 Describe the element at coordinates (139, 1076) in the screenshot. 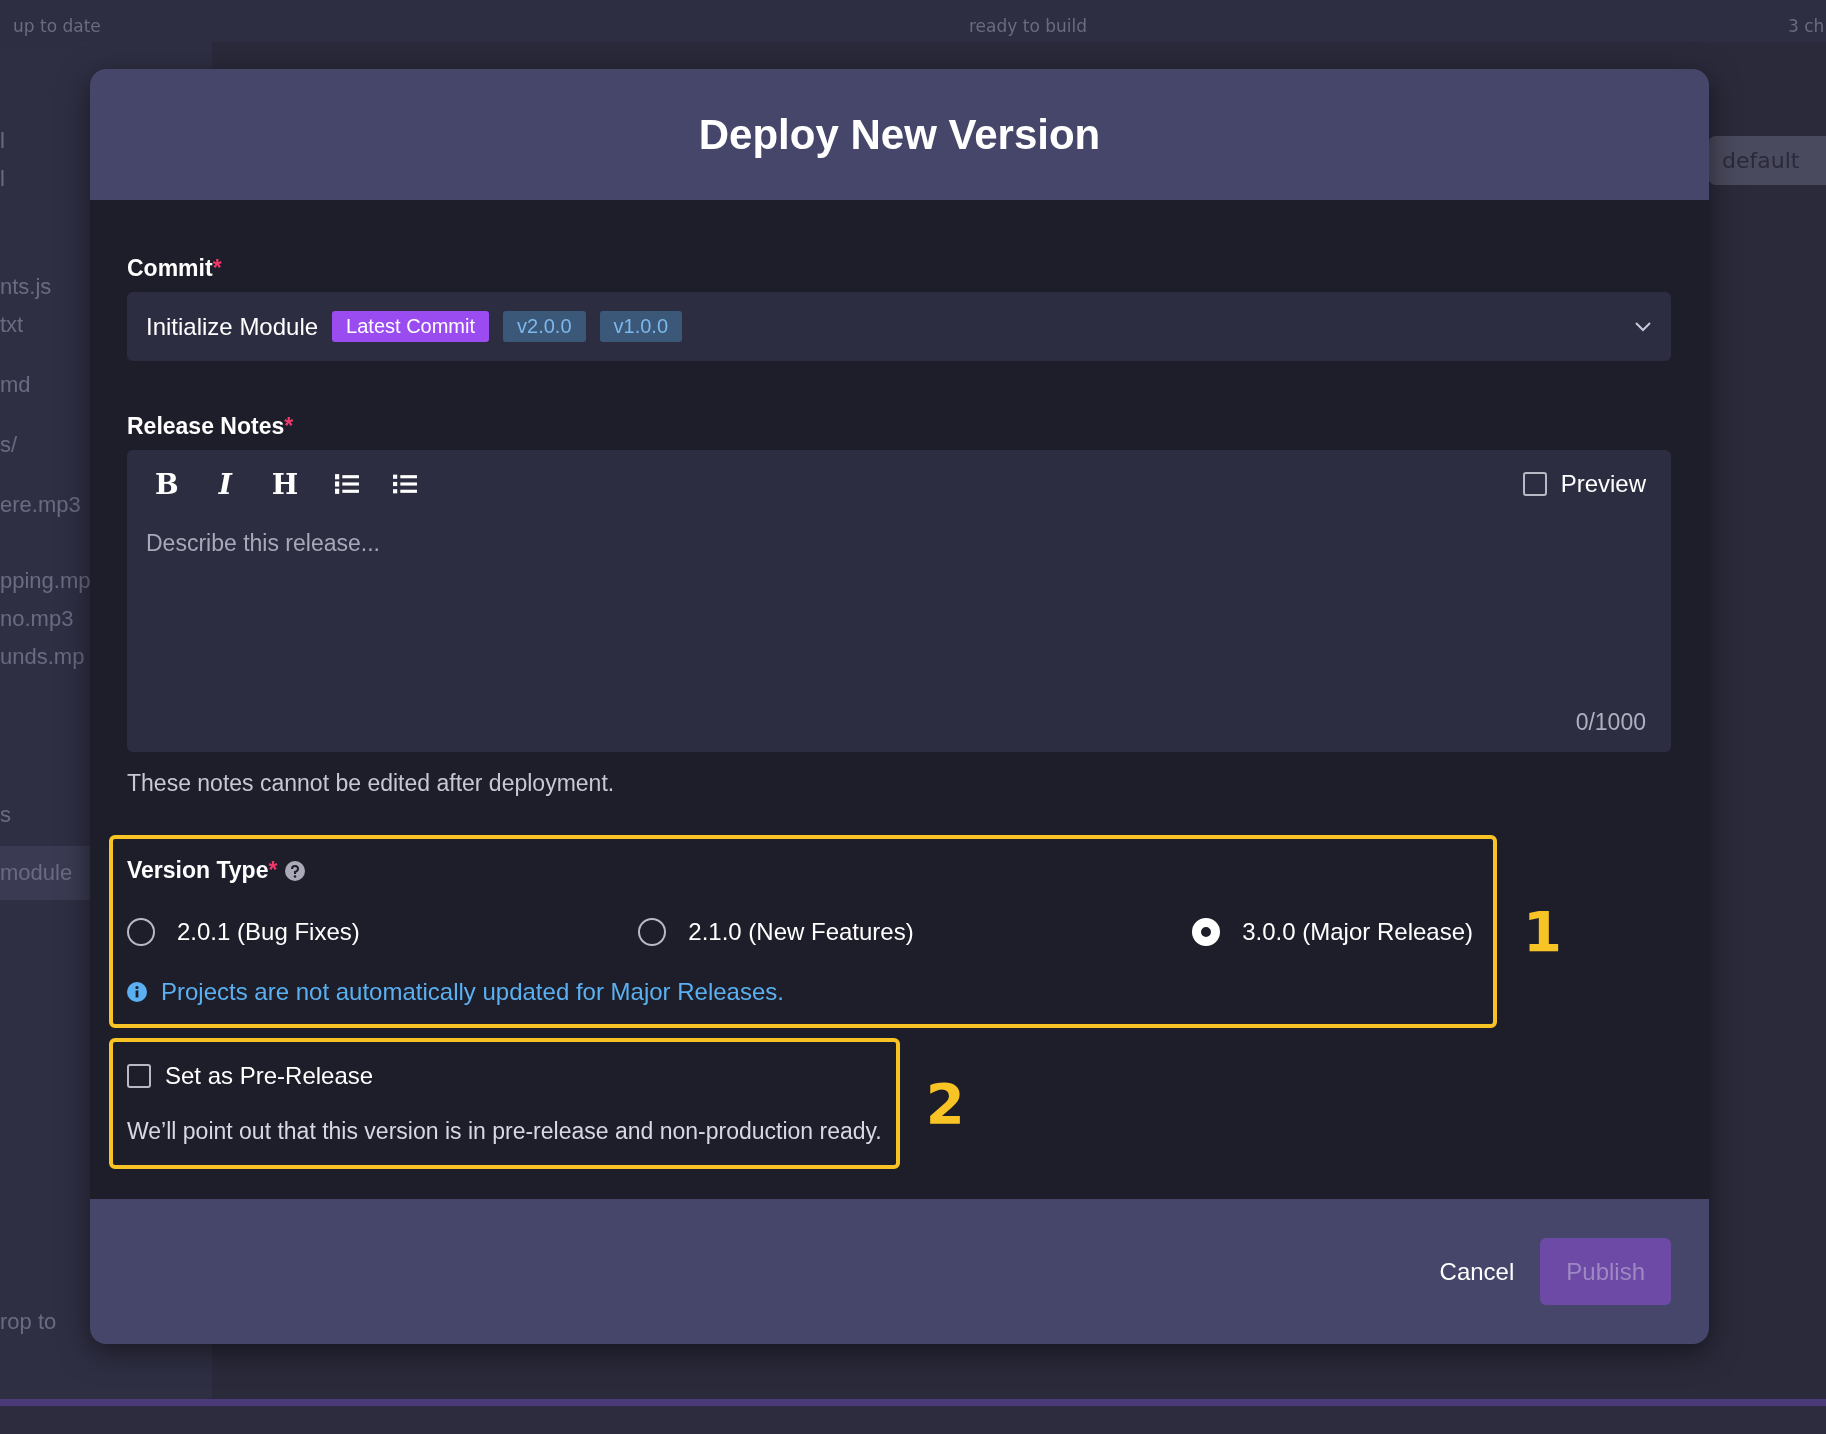

I see `pre-release-checkbox` at that location.